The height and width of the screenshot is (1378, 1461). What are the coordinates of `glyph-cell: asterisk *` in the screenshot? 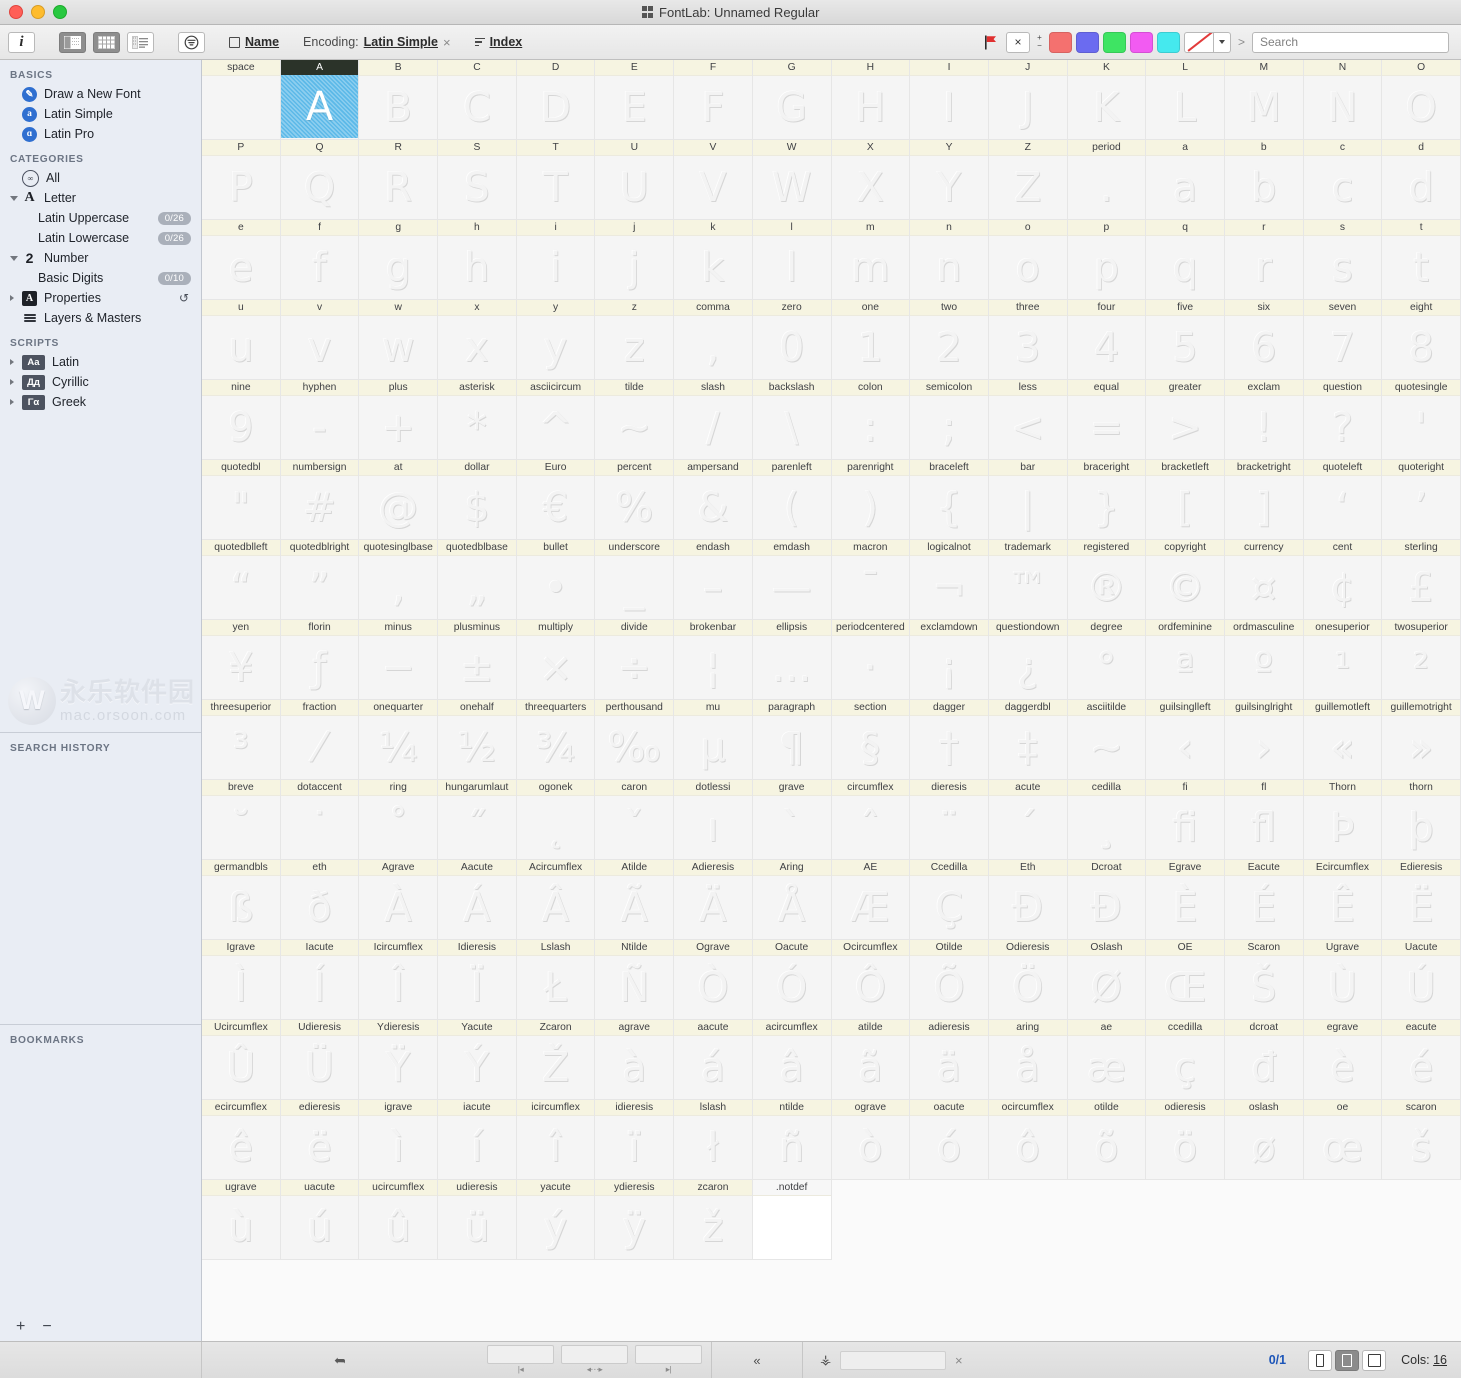 It's located at (477, 420).